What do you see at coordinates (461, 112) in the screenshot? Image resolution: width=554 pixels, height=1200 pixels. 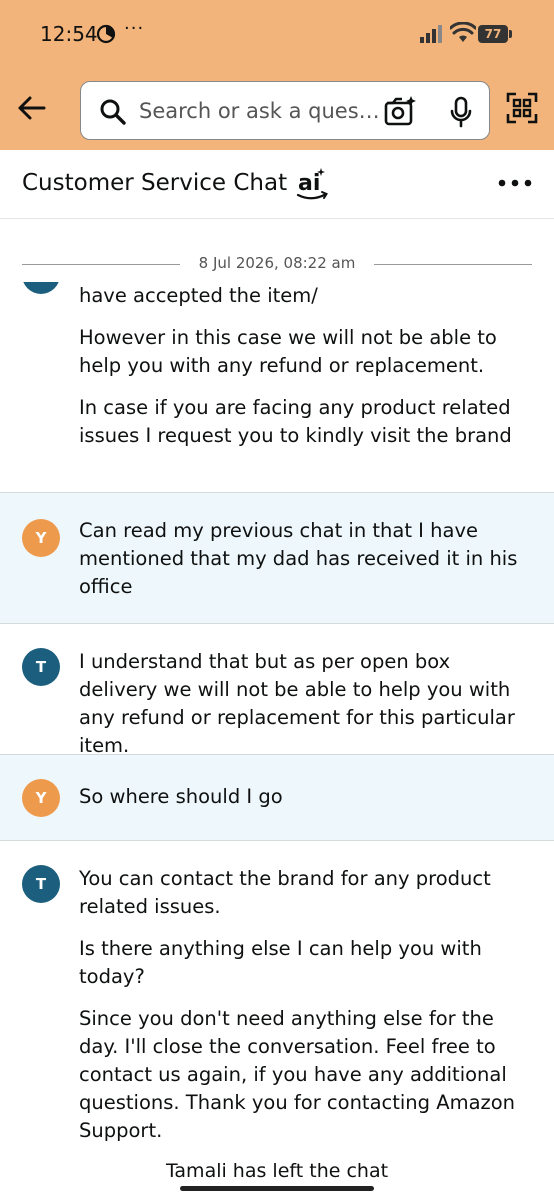 I see `microphone-icon` at bounding box center [461, 112].